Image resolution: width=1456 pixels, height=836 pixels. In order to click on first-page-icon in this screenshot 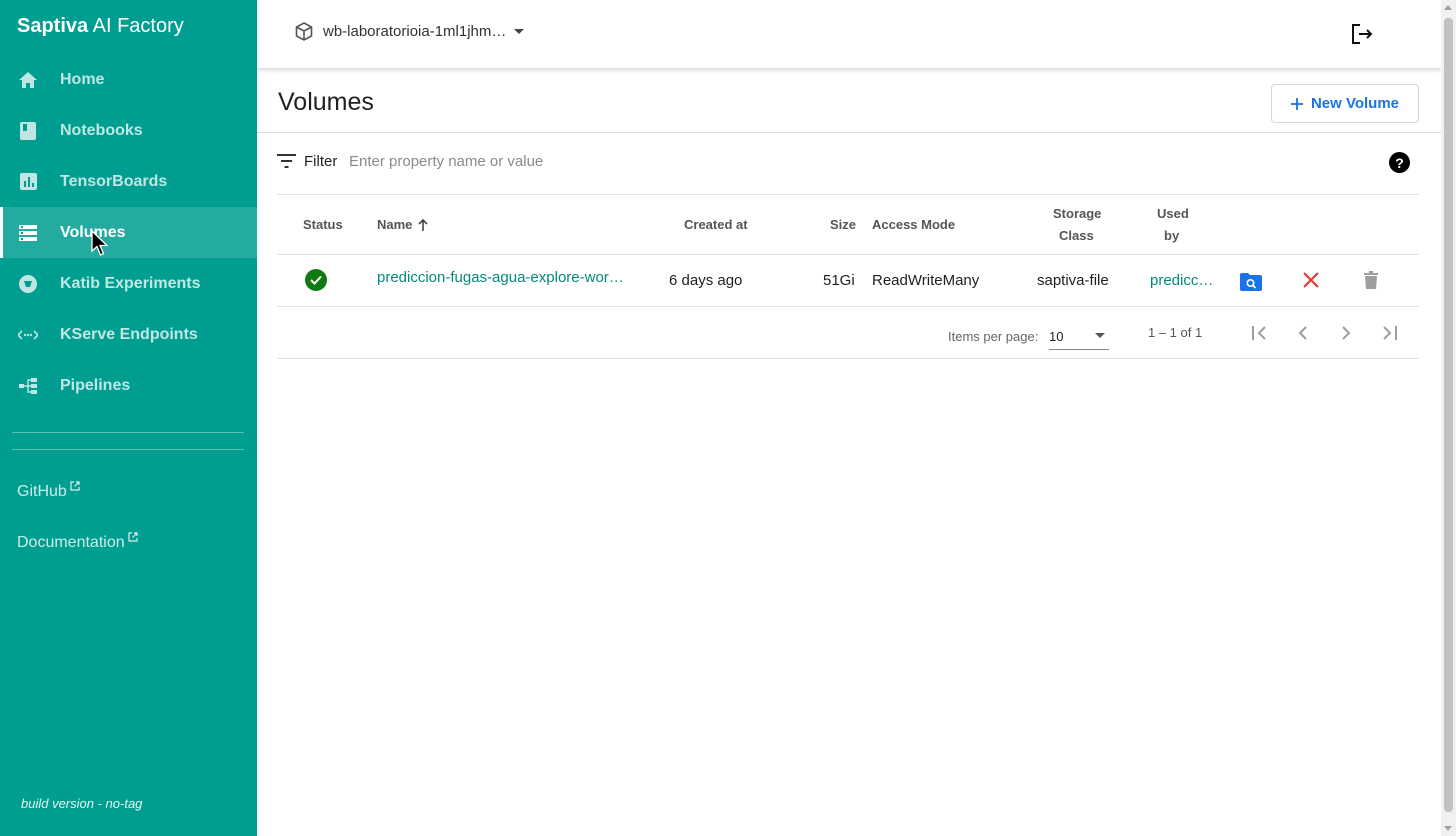, I will do `click(1259, 333)`.